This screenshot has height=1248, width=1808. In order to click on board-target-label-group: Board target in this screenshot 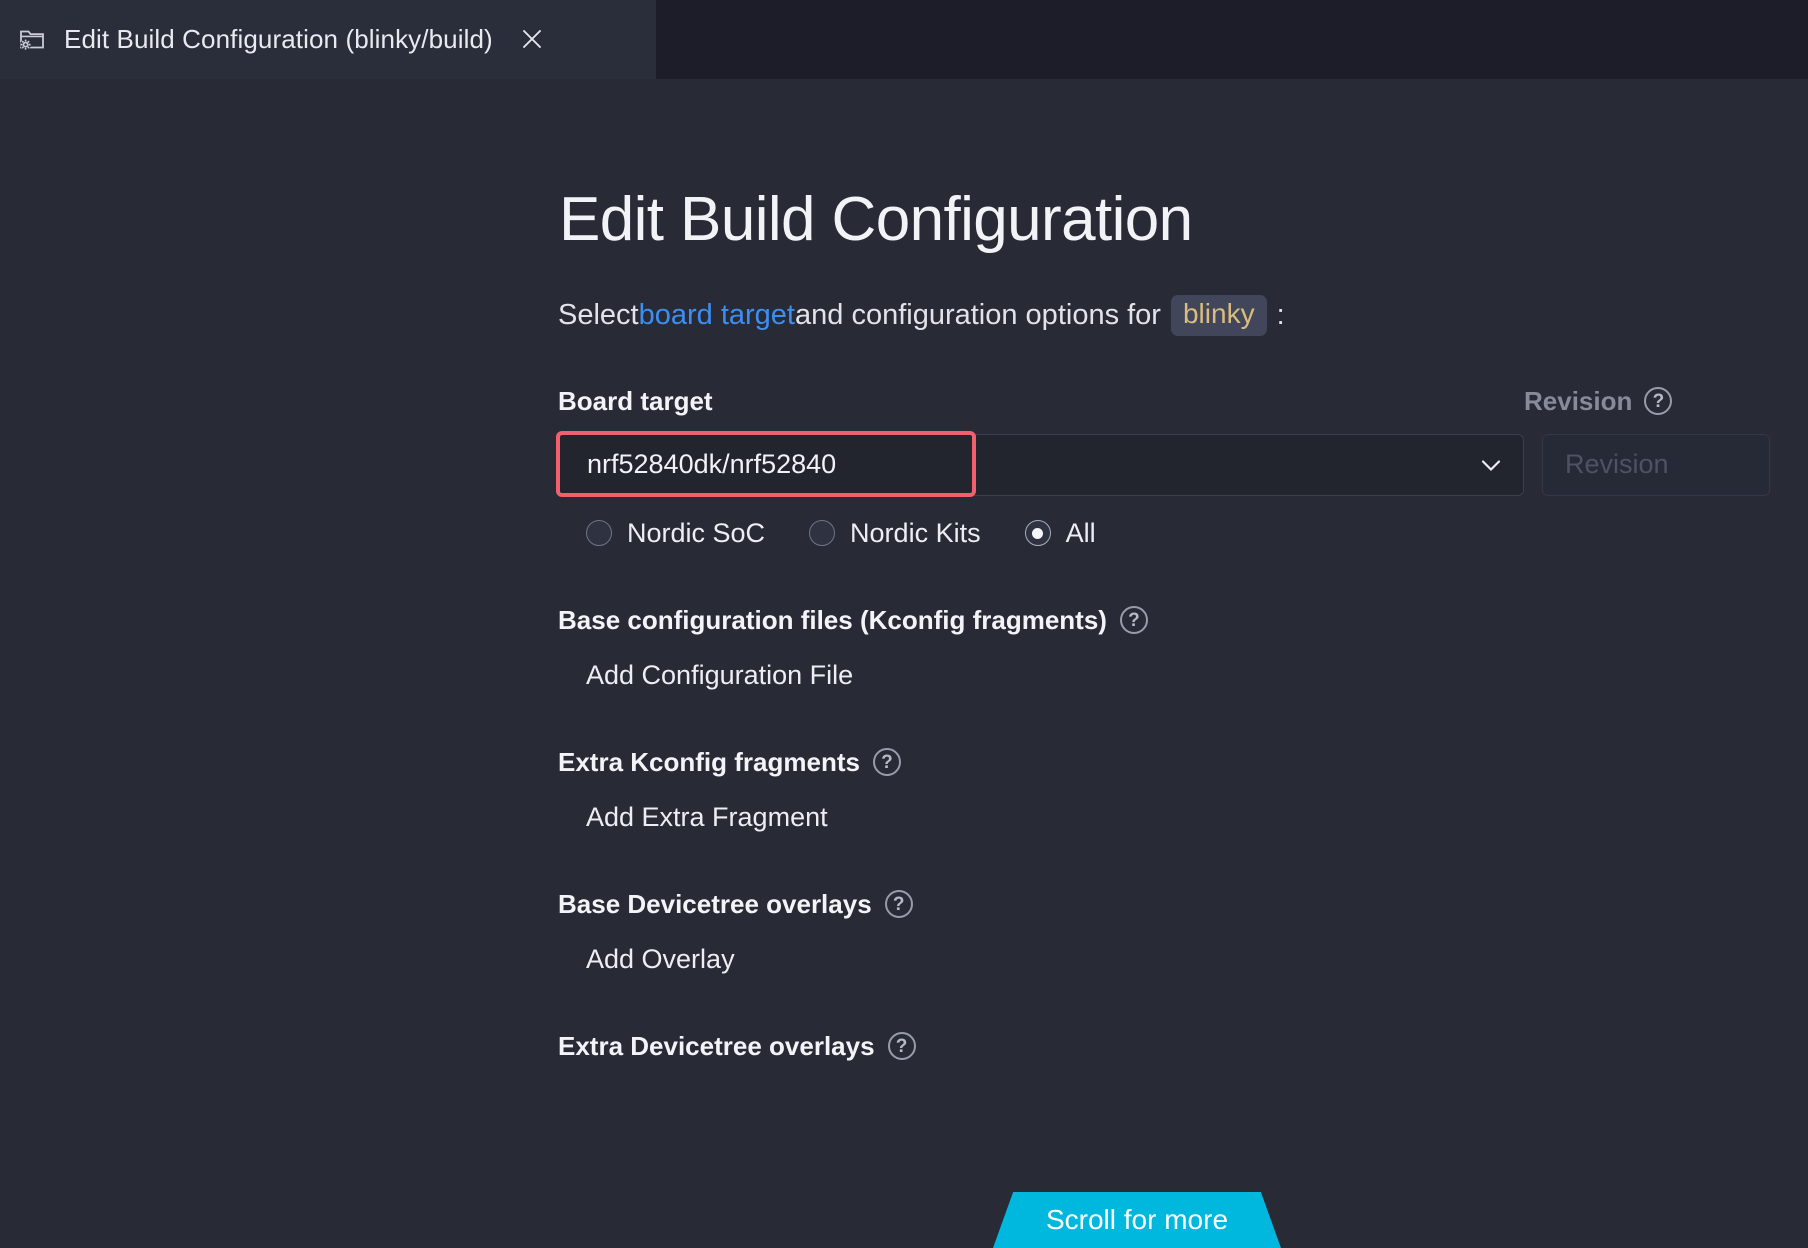, I will do `click(1041, 401)`.